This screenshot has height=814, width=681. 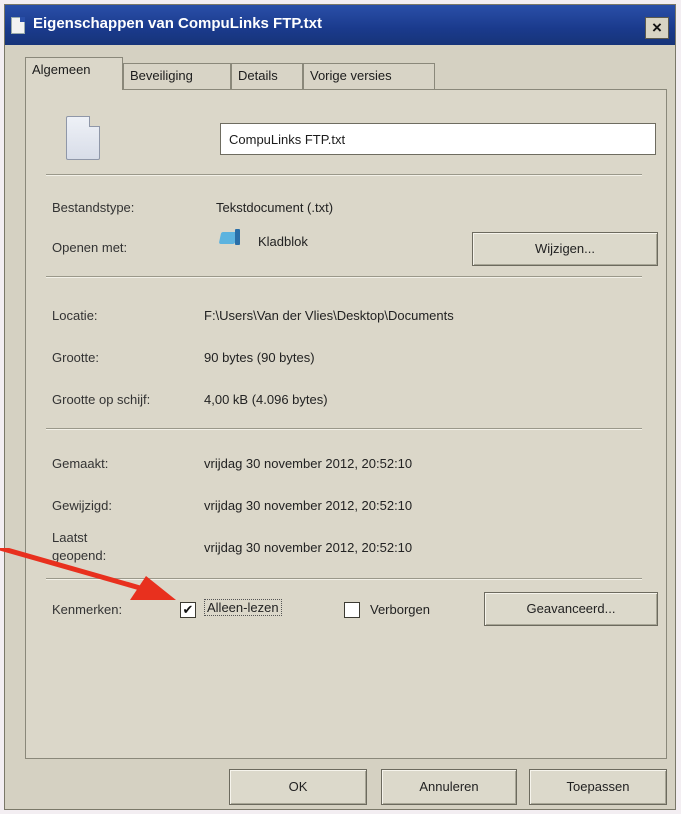 I want to click on modified-value: vrijdag 30 november 2012, 20:52:10, so click(x=308, y=505).